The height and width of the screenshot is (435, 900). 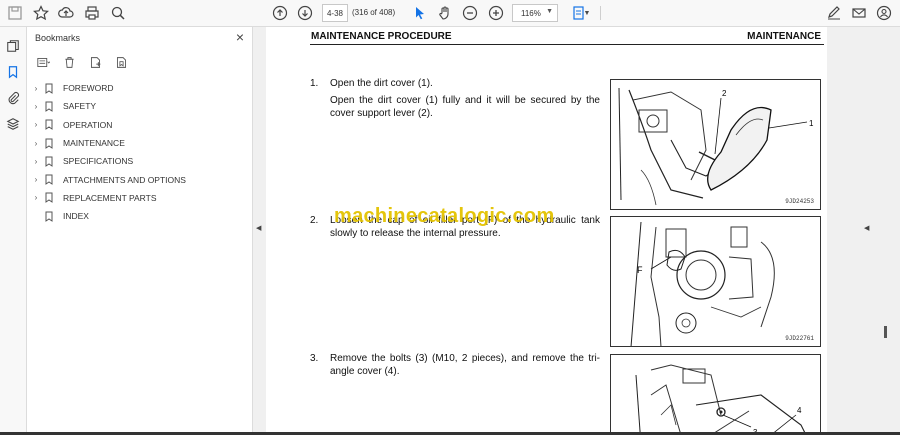 What do you see at coordinates (82, 62) in the screenshot?
I see `bookmark-tools` at bounding box center [82, 62].